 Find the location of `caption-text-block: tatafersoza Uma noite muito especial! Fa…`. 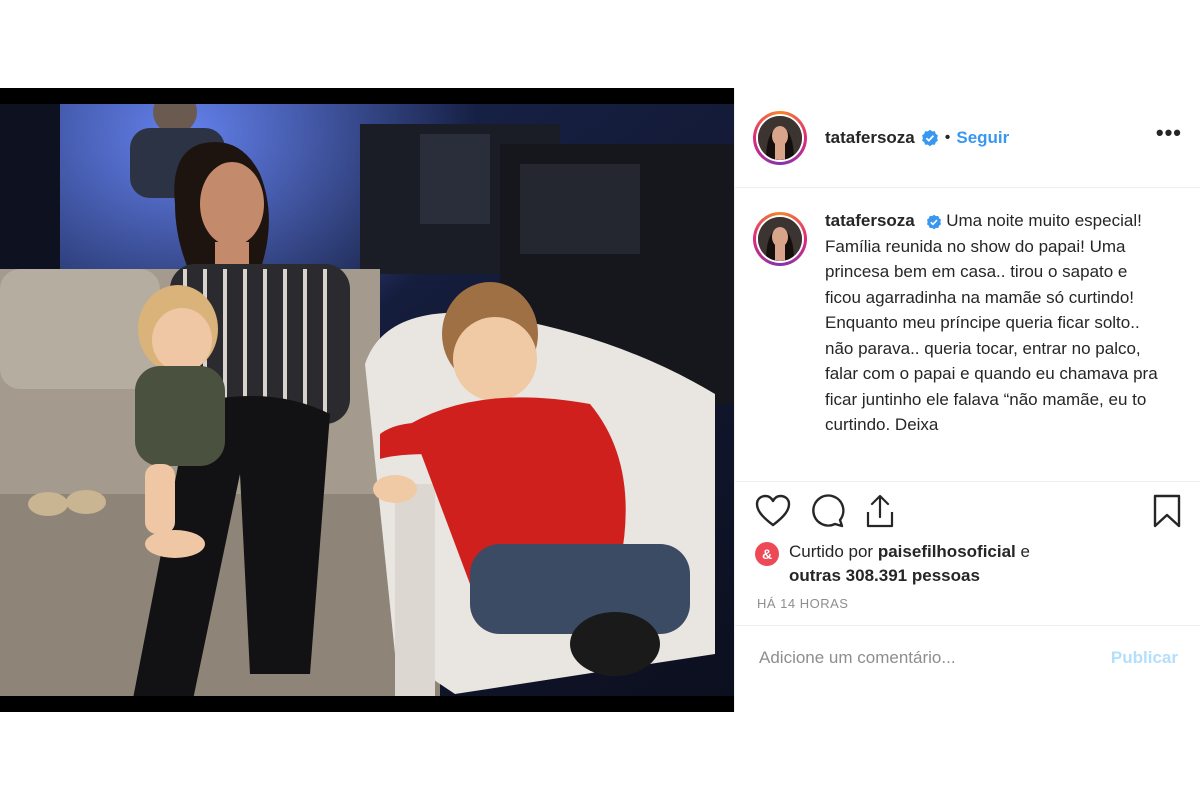

caption-text-block: tatafersoza Uma noite muito especial! Fa… is located at coordinates (995, 323).